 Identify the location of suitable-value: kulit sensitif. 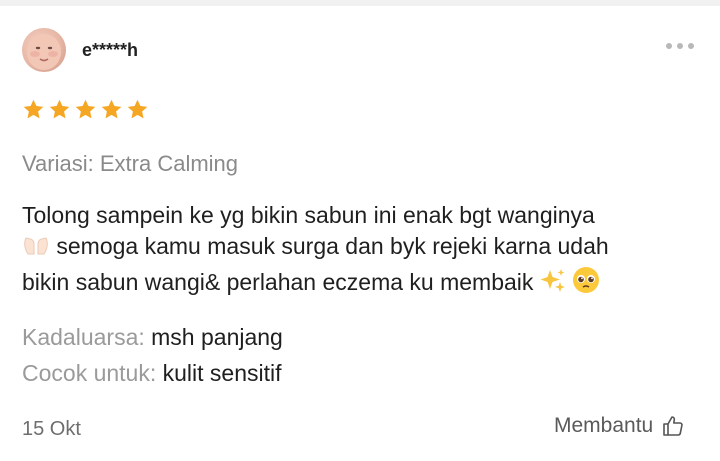
(222, 373).